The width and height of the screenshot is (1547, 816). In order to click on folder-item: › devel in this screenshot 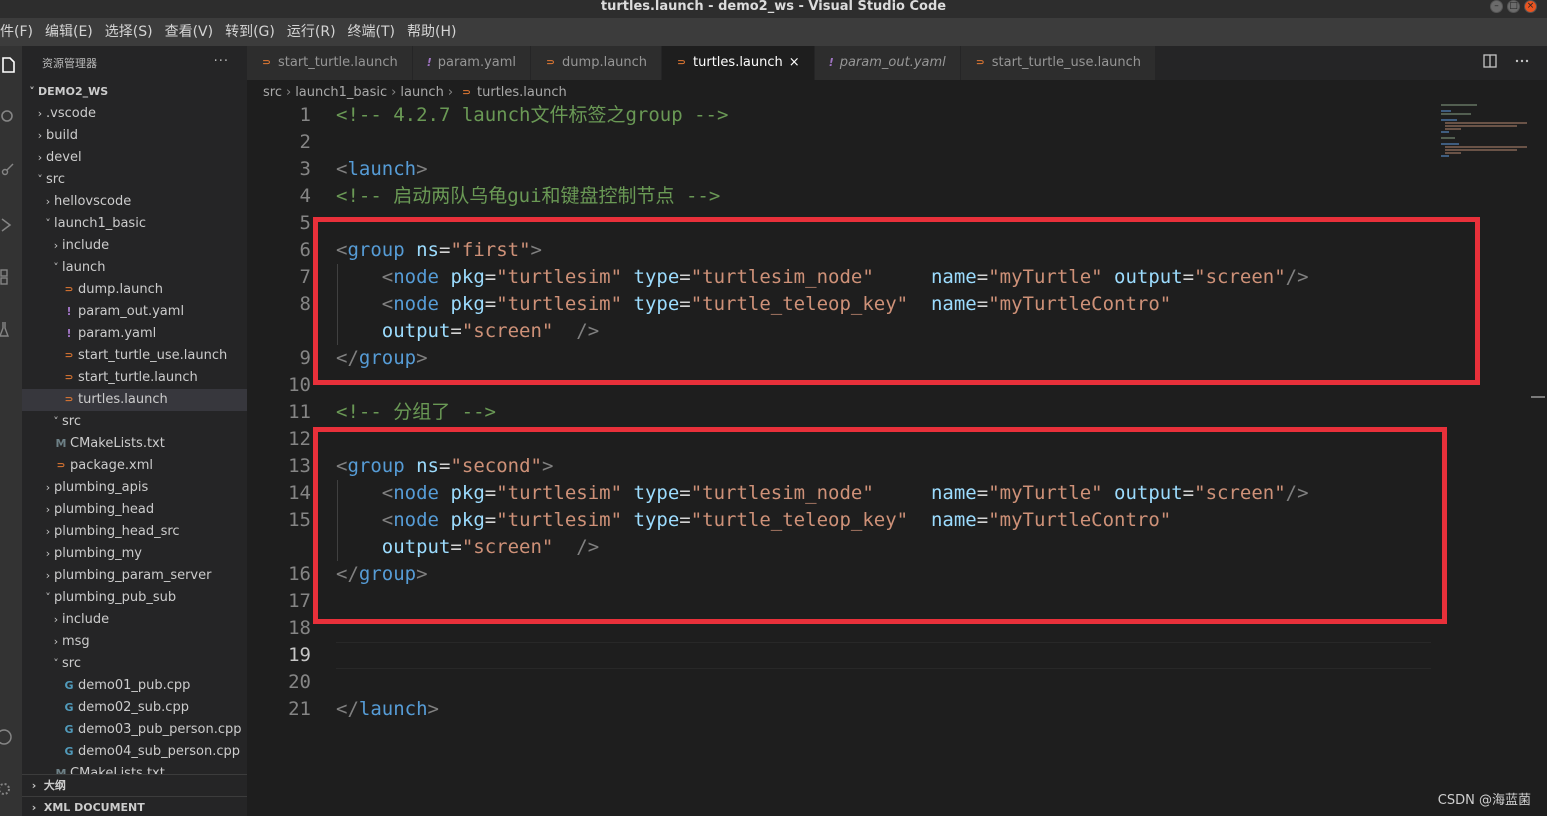, I will do `click(134, 158)`.